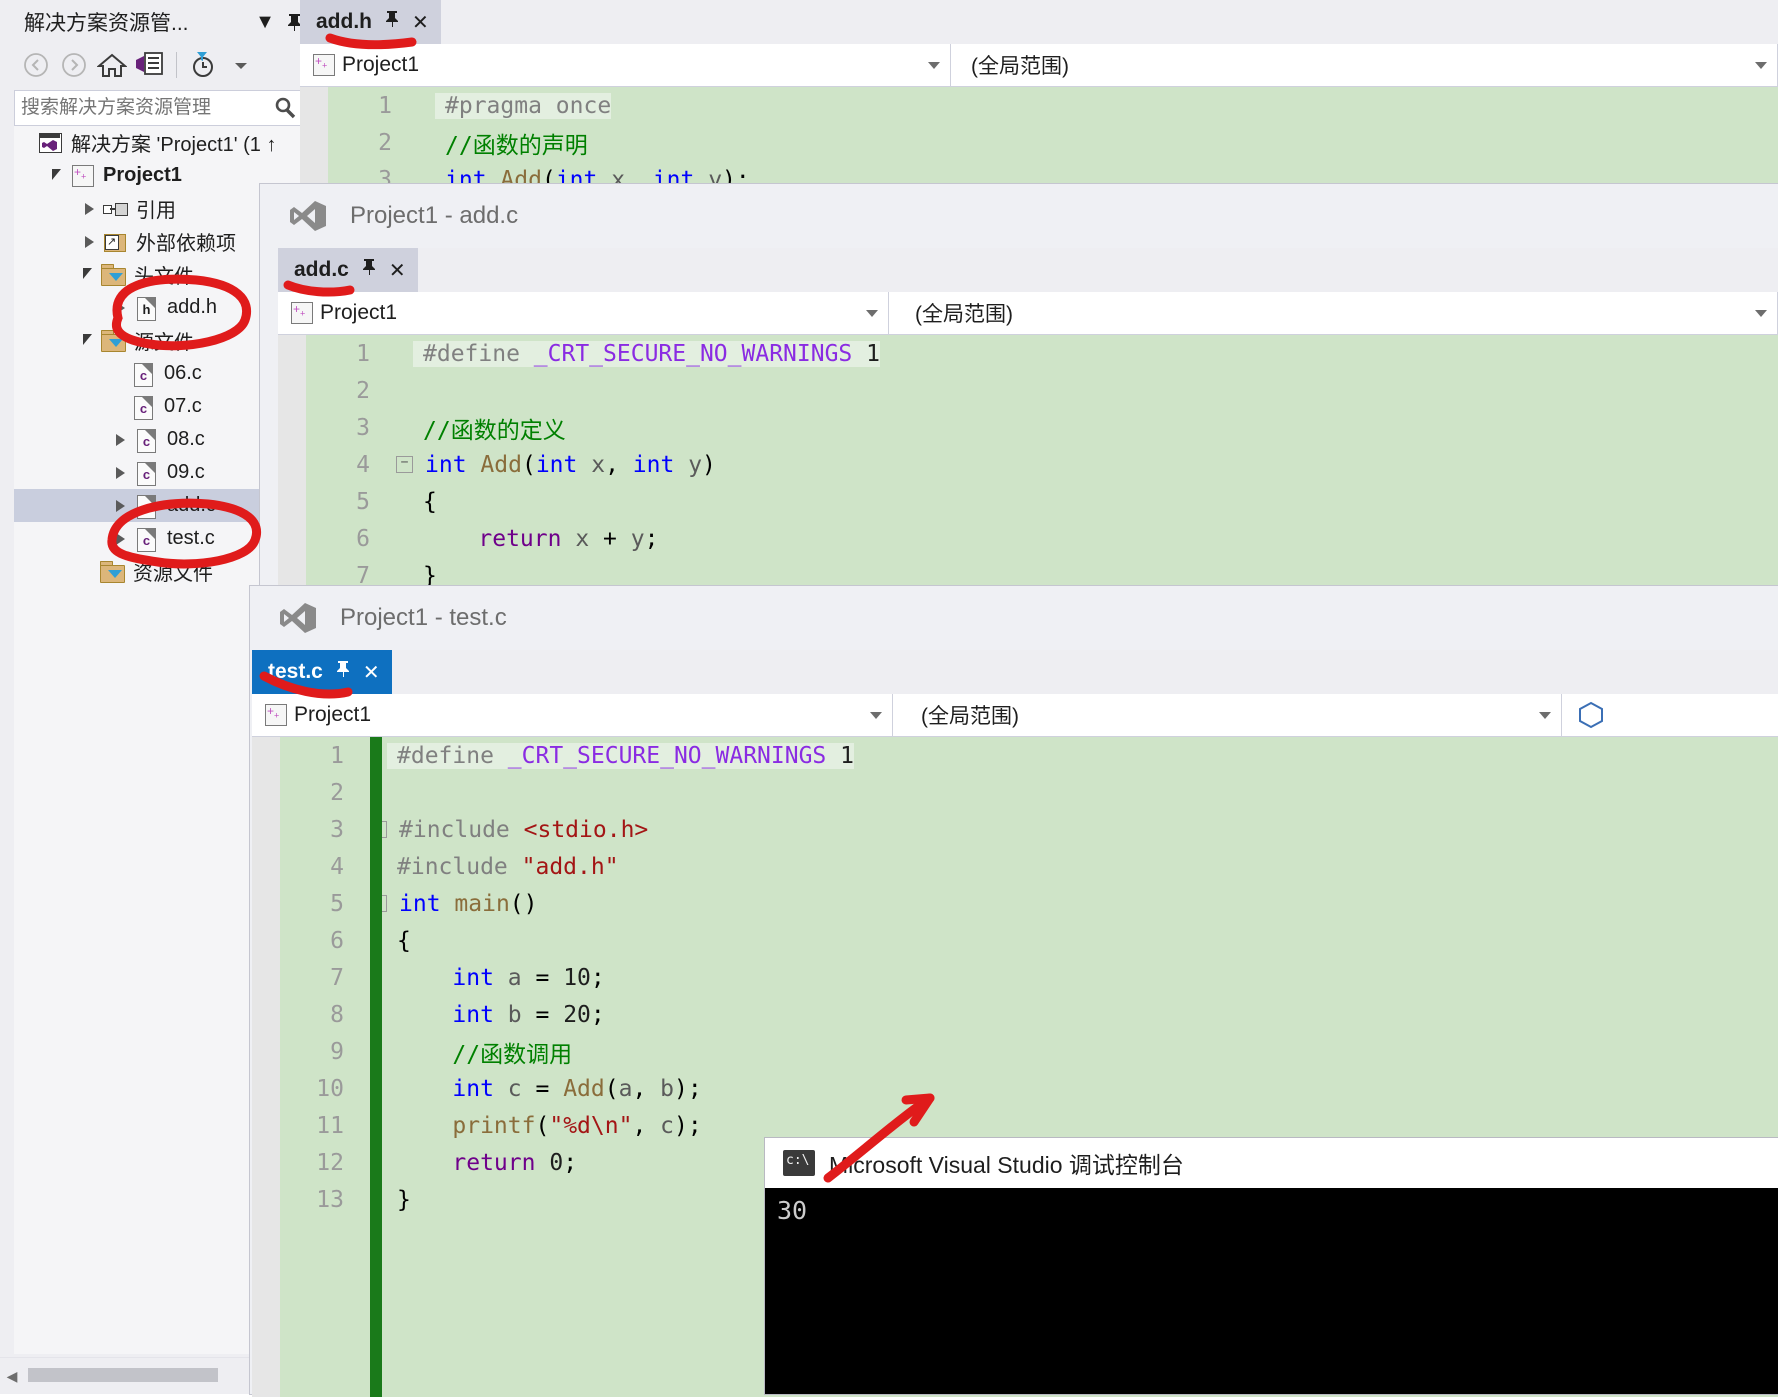 This screenshot has height=1397, width=1778. Describe the element at coordinates (1333, 313) in the screenshot. I see `scope-combo-addc: (全局范围)` at that location.